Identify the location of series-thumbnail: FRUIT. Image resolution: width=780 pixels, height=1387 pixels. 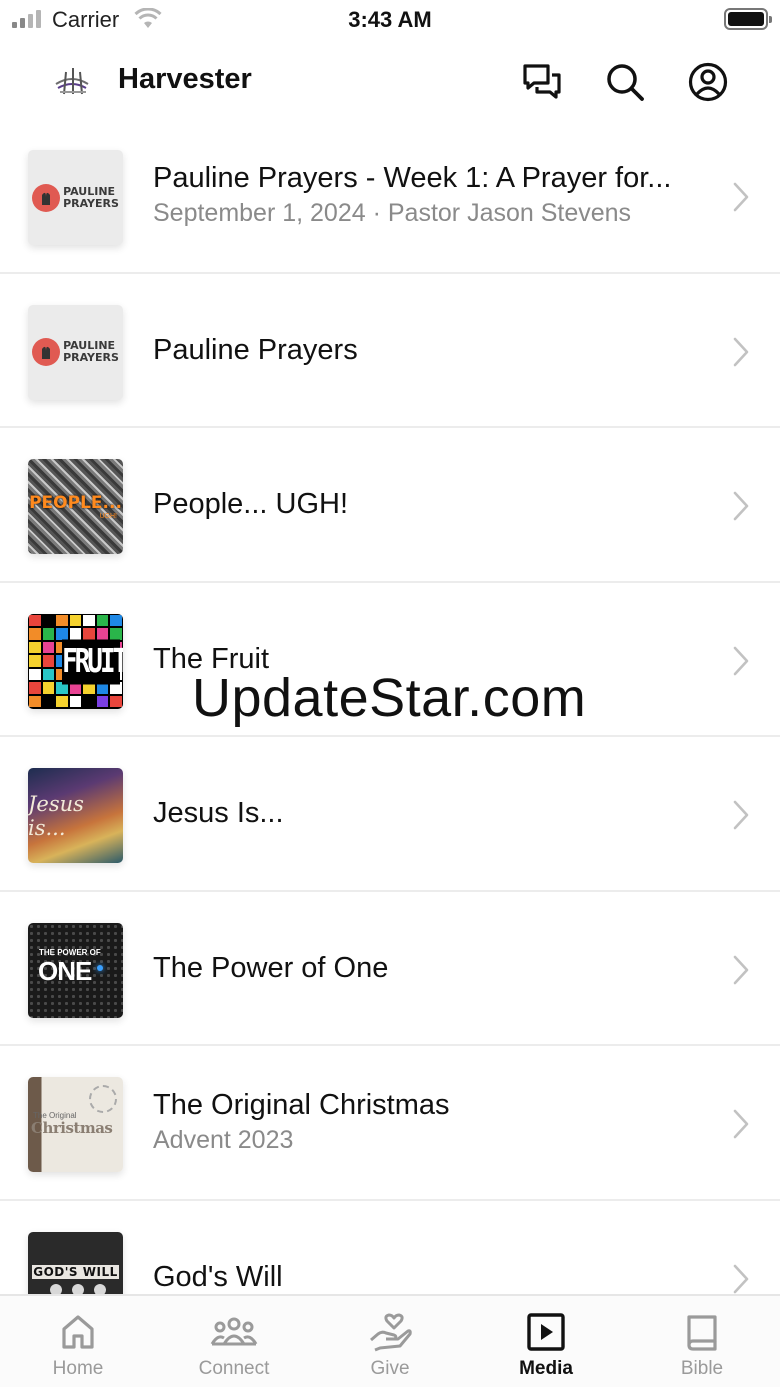
(75, 661).